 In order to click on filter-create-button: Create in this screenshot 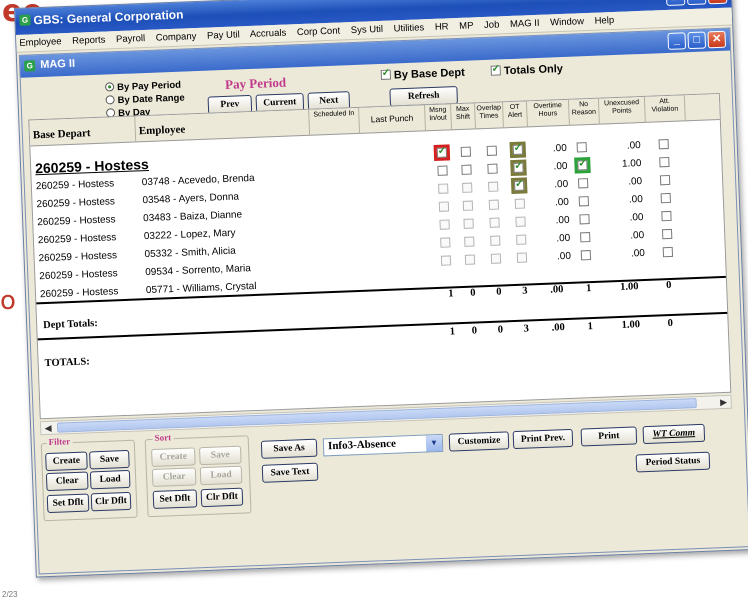, I will do `click(66, 461)`.